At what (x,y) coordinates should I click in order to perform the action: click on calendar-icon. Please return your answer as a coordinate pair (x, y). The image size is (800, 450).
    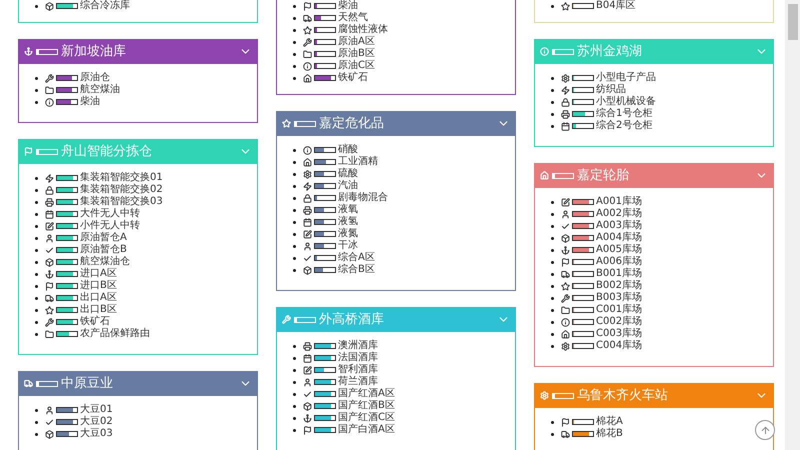
    Looking at the image, I should click on (307, 358).